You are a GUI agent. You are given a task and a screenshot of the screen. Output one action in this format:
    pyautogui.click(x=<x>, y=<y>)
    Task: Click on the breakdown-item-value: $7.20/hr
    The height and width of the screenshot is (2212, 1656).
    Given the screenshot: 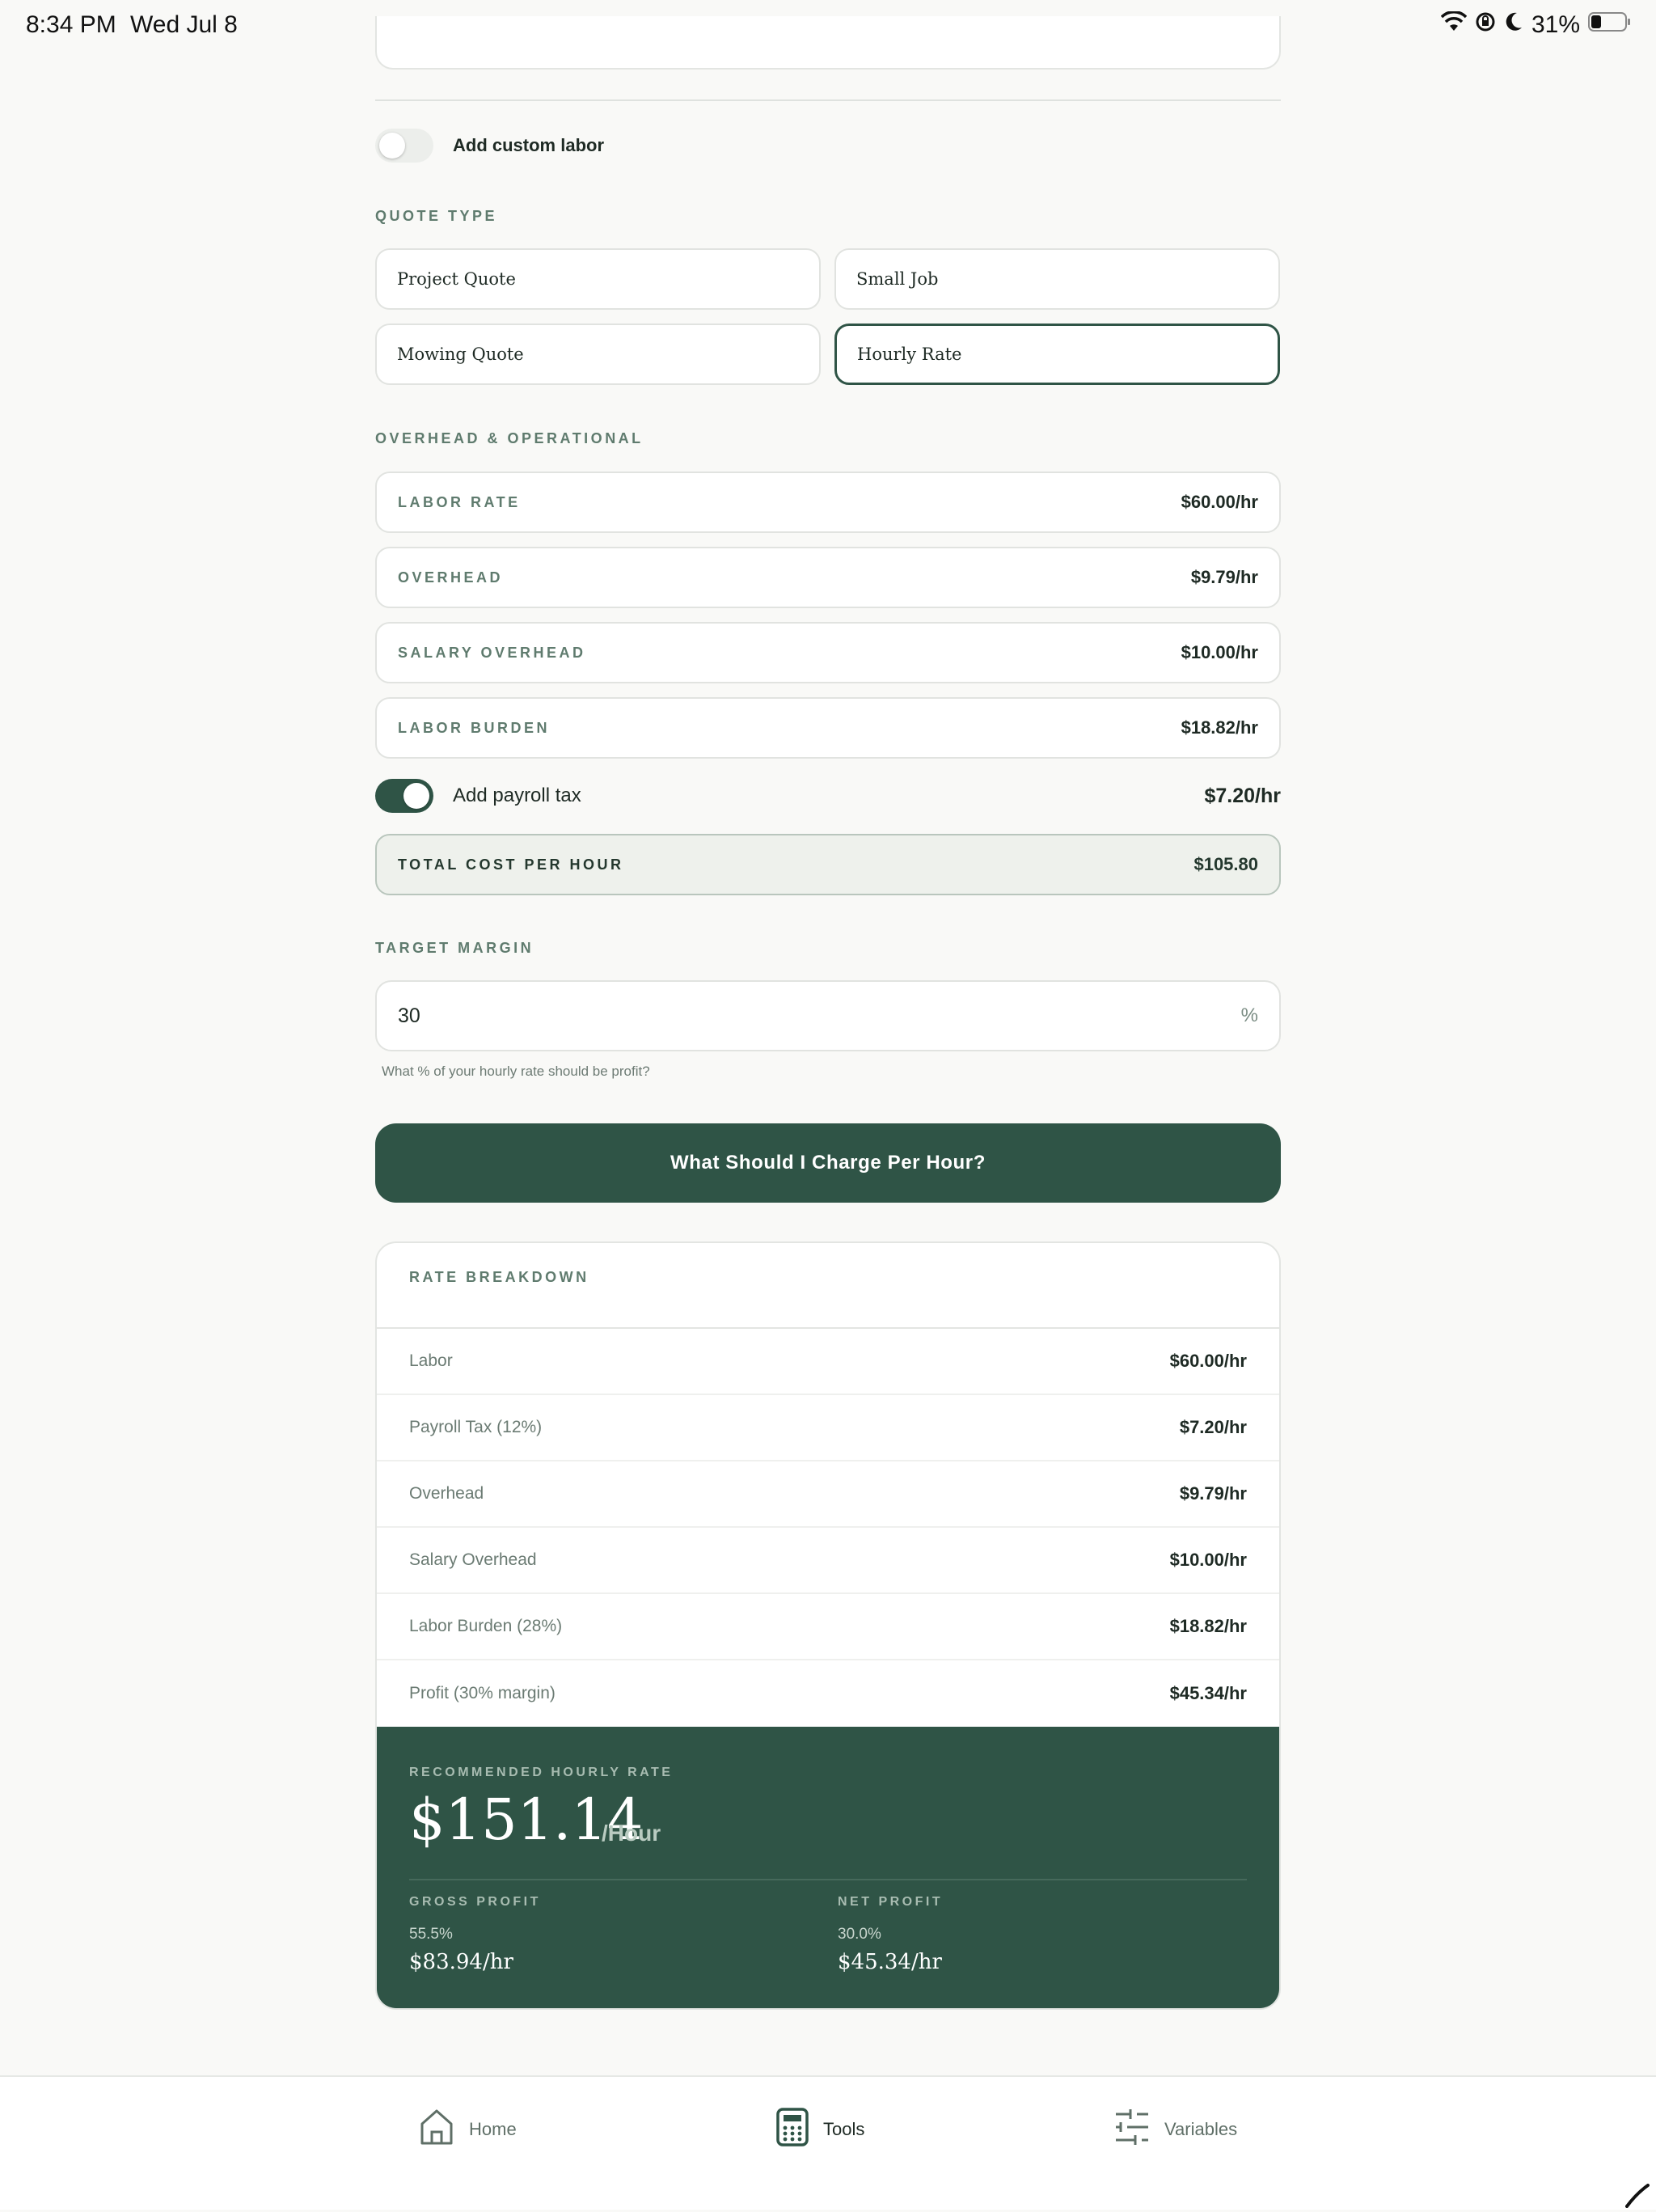 What is the action you would take?
    pyautogui.click(x=1213, y=1427)
    